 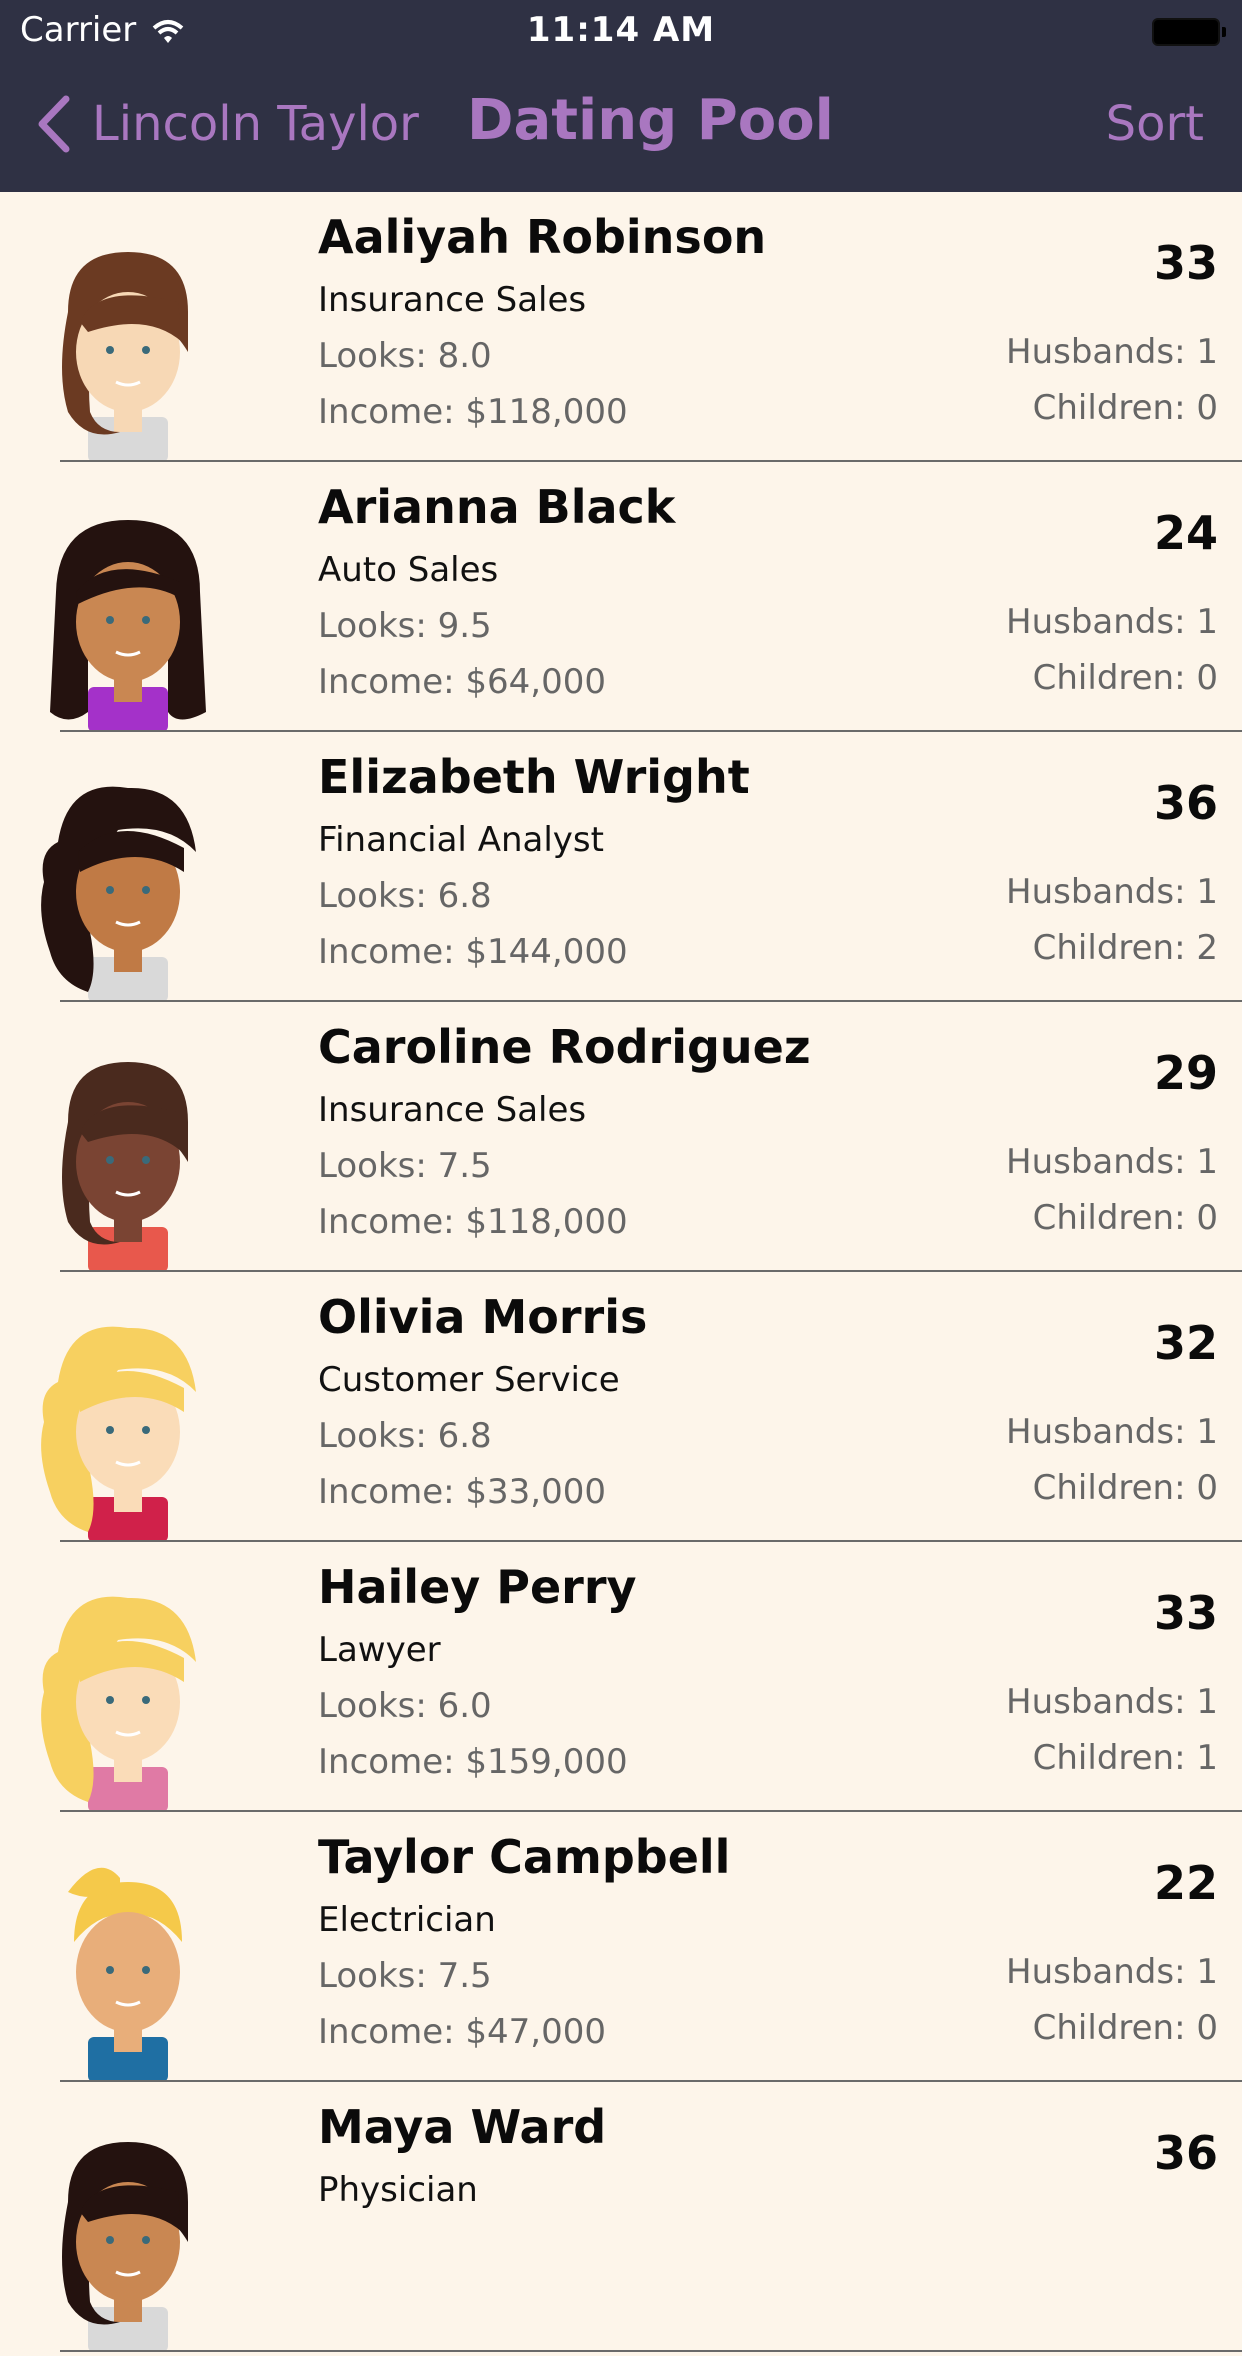 What do you see at coordinates (542, 237) in the screenshot?
I see `person-name: Aaliyah Robinson` at bounding box center [542, 237].